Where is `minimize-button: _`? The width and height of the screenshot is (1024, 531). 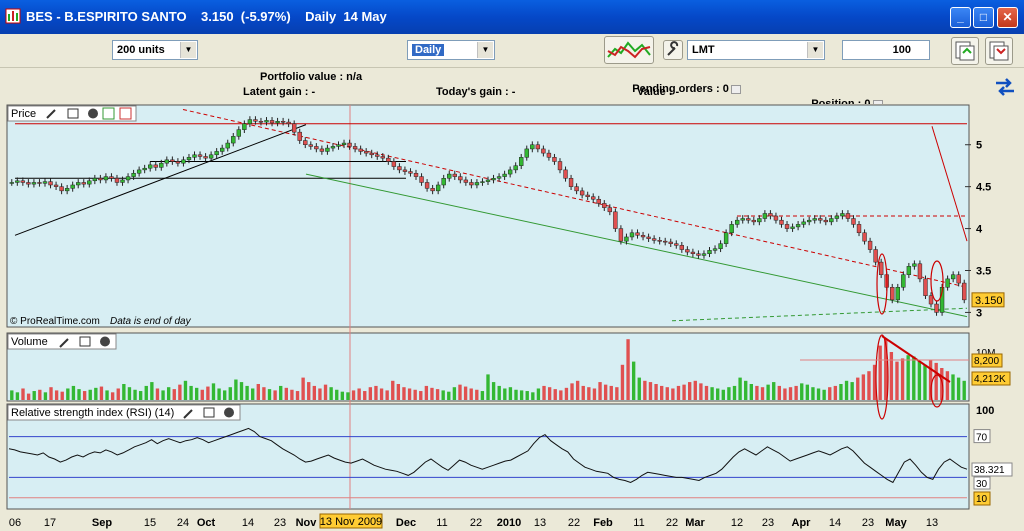 minimize-button: _ is located at coordinates (960, 17).